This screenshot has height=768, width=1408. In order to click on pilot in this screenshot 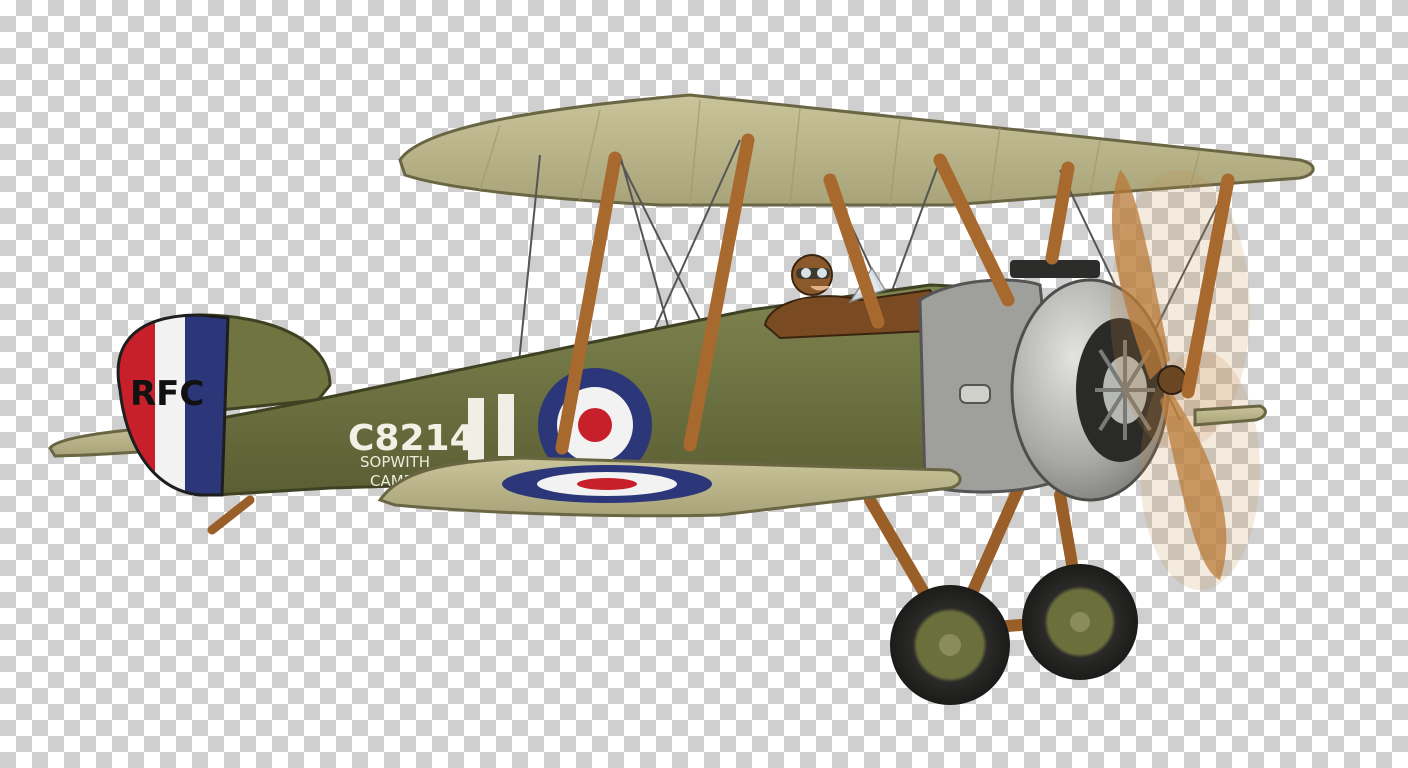, I will do `click(811, 286)`.